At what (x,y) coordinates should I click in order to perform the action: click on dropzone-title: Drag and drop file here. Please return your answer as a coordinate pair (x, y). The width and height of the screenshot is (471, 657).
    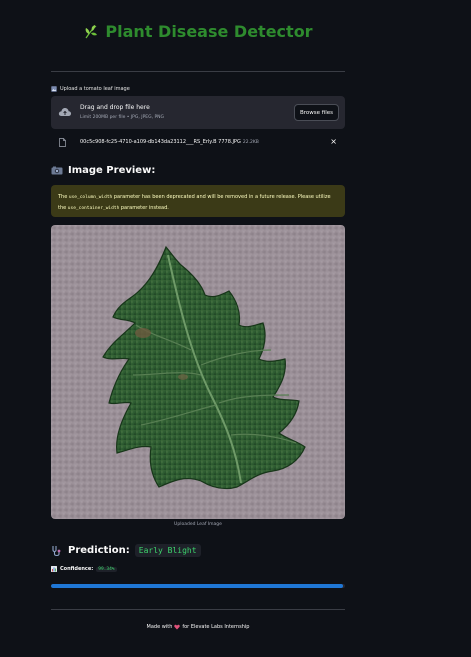
    Looking at the image, I should click on (115, 107).